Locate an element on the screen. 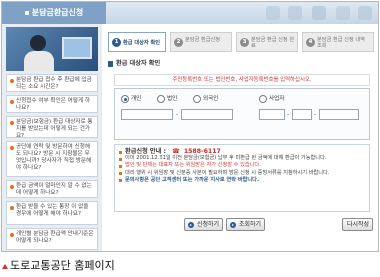 Image resolution: width=380 pixels, height=277 pixels. business-number-part2-input is located at coordinates (302, 114).